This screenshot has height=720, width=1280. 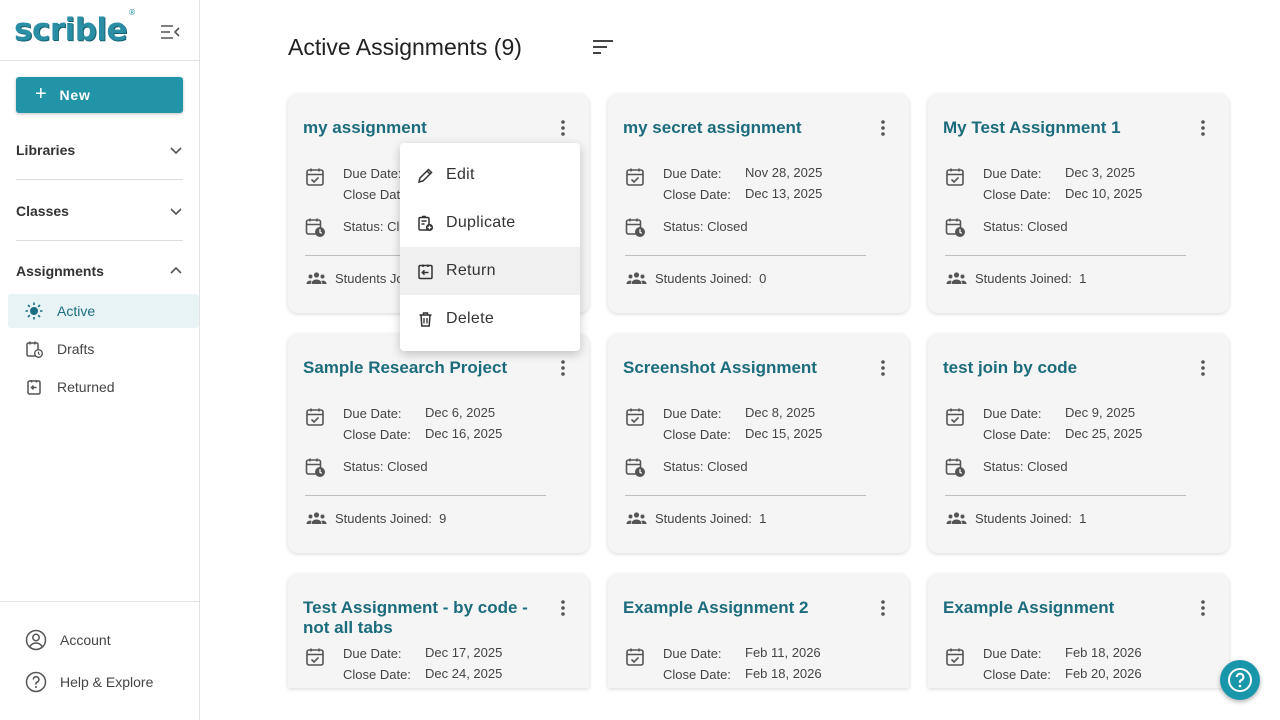 What do you see at coordinates (1083, 278) in the screenshot?
I see `students-joined-value: 1` at bounding box center [1083, 278].